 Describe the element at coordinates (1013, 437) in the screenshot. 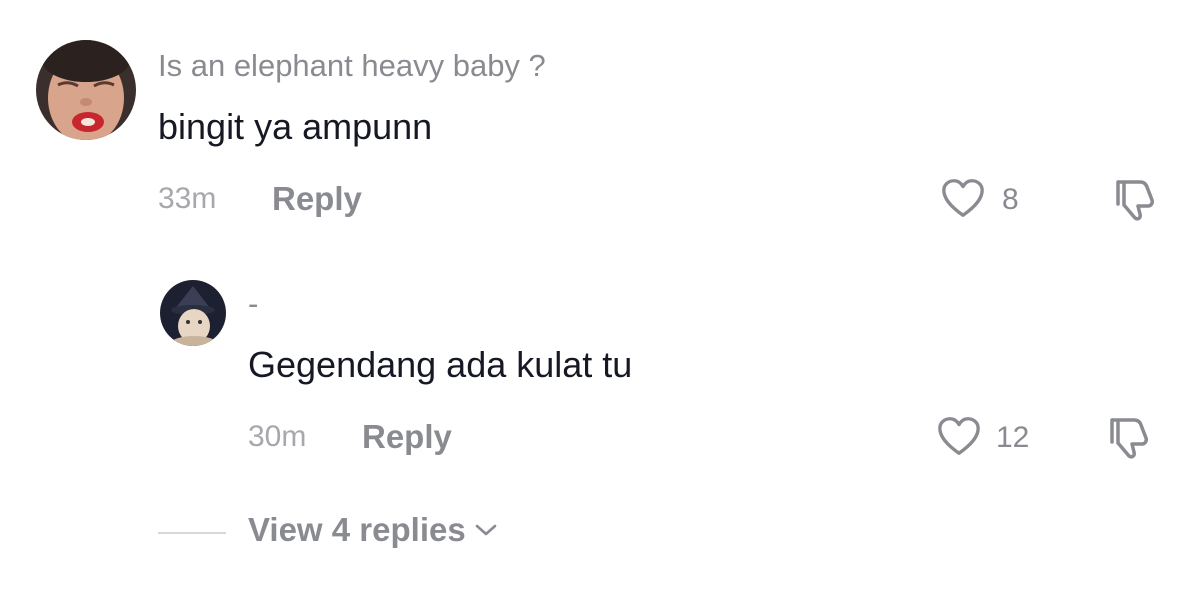

I see `reply-like-count: 12` at that location.